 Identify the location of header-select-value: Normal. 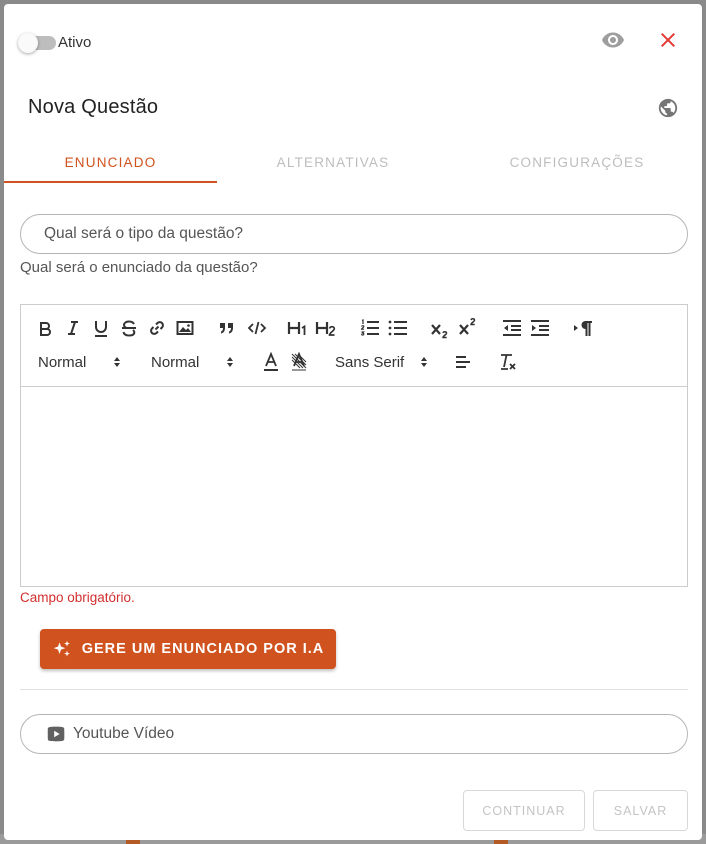
(62, 362).